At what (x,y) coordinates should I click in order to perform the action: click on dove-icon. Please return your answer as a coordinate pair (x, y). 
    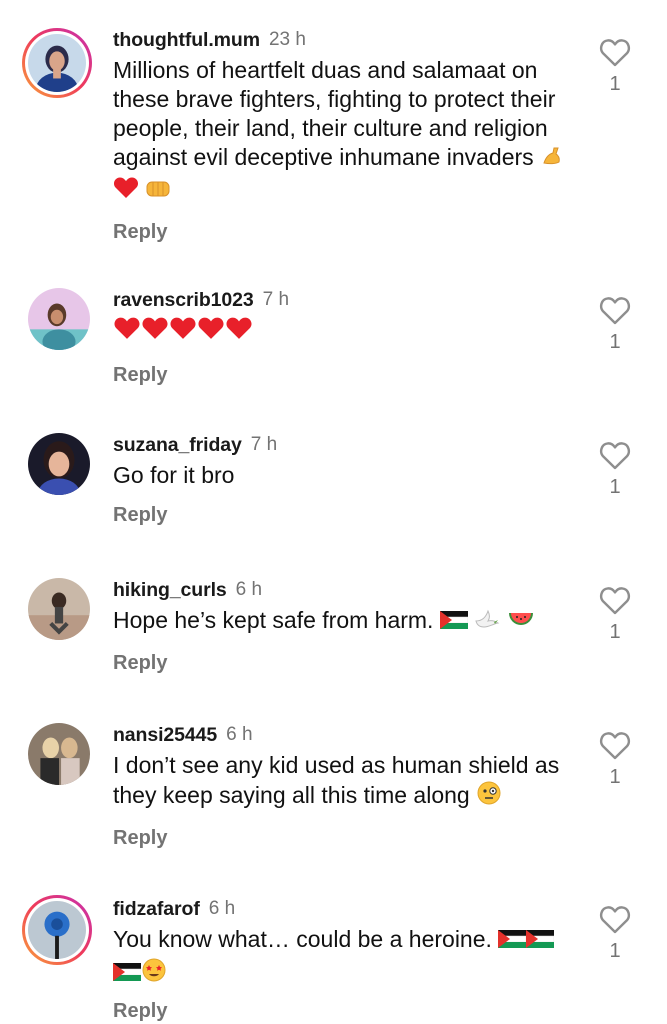
    Looking at the image, I should click on (487, 622).